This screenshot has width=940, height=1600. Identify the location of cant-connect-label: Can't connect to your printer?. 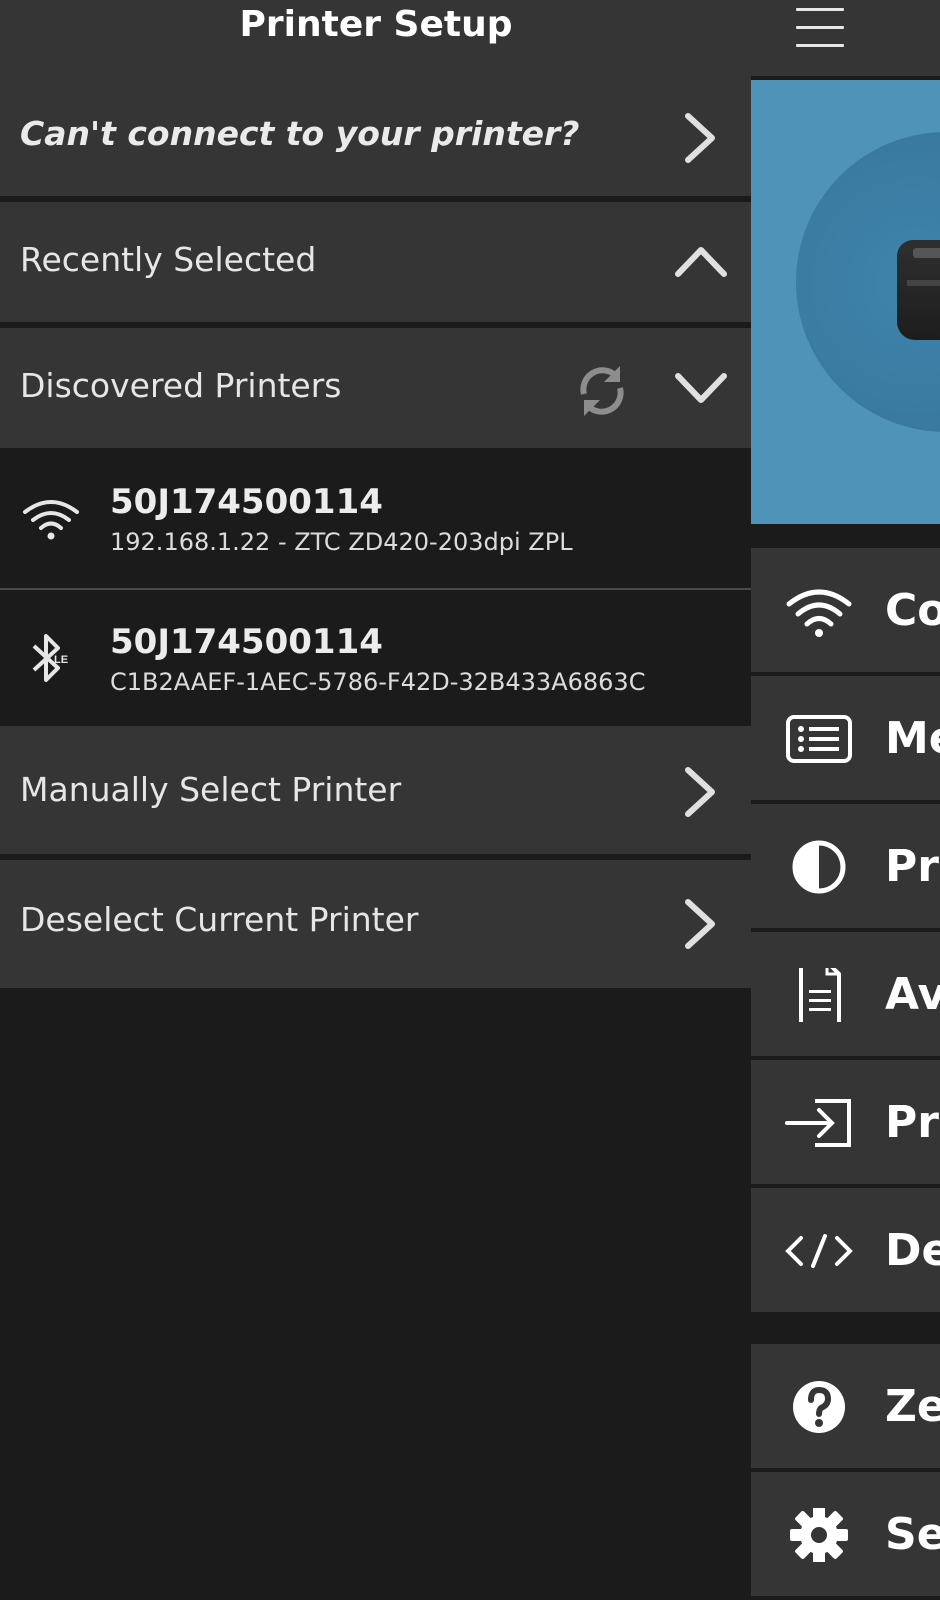
(300, 133).